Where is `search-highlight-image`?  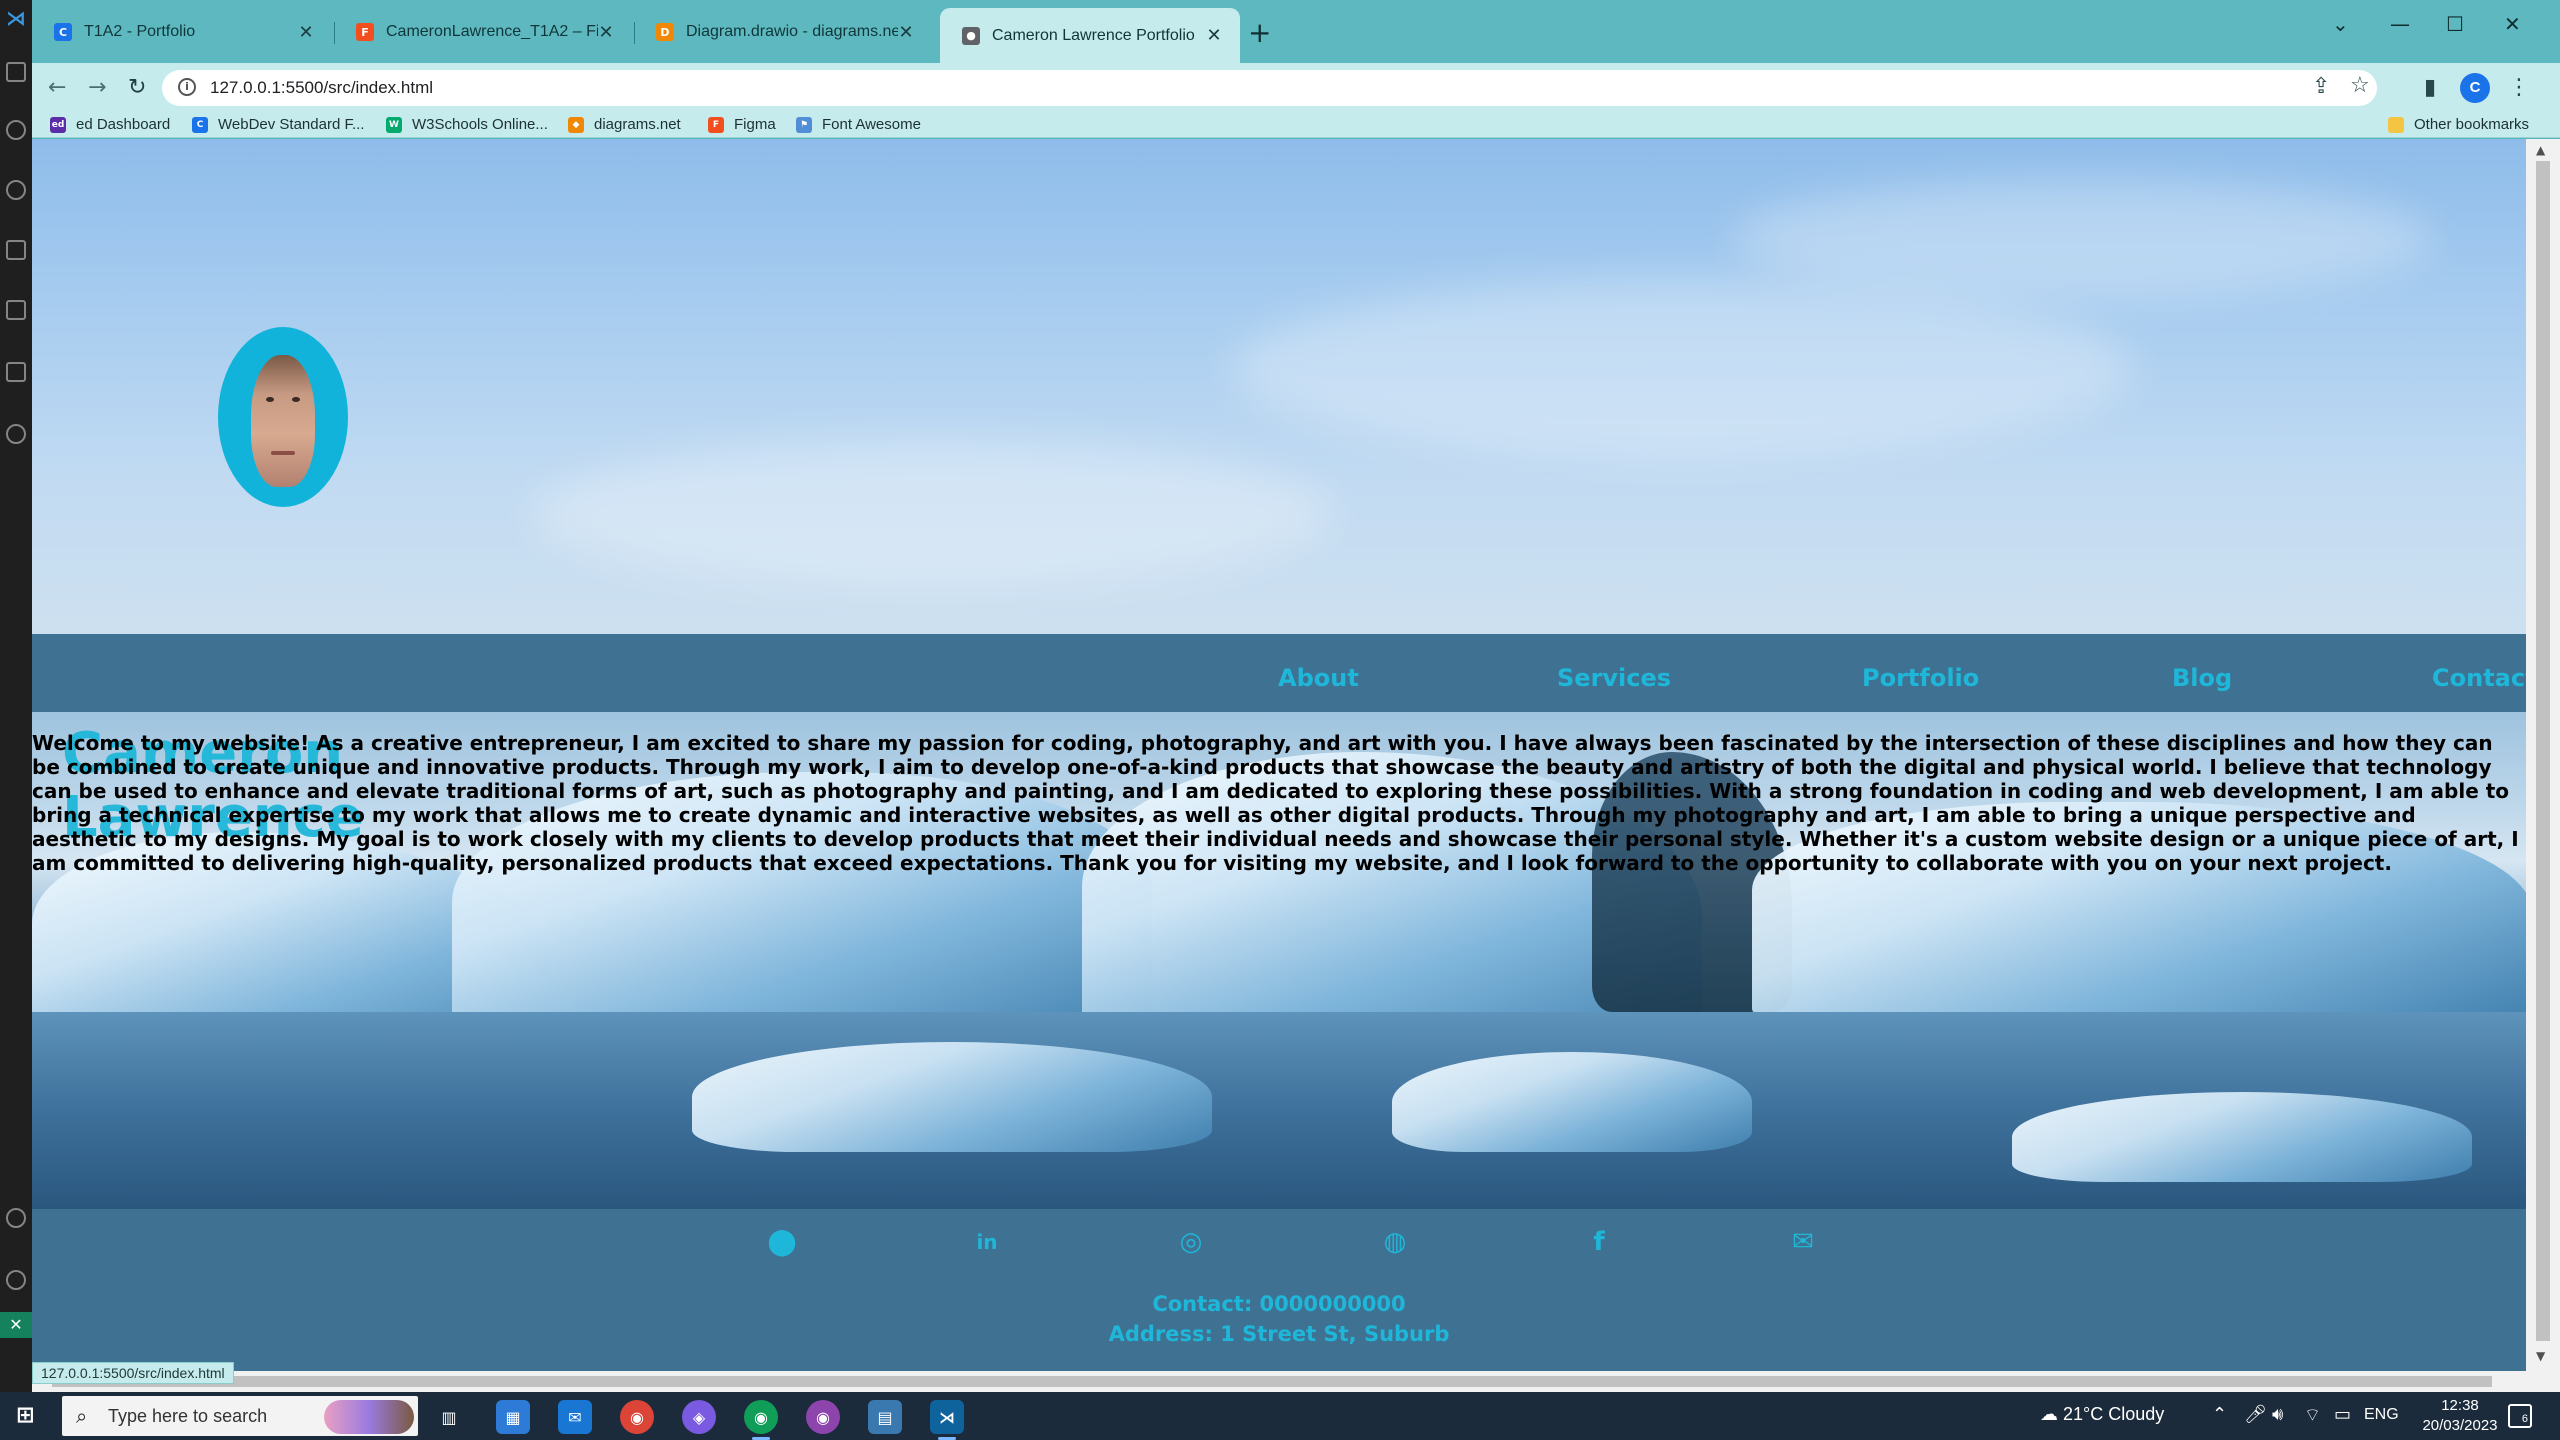 search-highlight-image is located at coordinates (369, 1417).